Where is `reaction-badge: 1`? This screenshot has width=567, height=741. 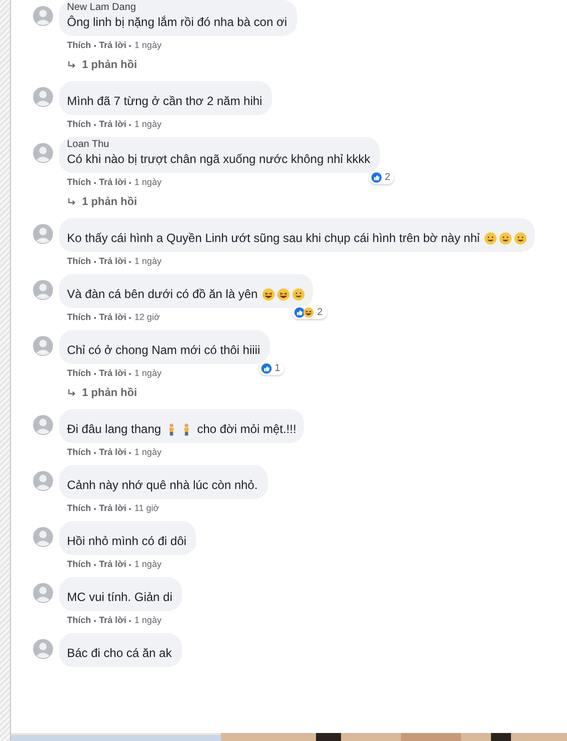
reaction-badge: 1 is located at coordinates (271, 368).